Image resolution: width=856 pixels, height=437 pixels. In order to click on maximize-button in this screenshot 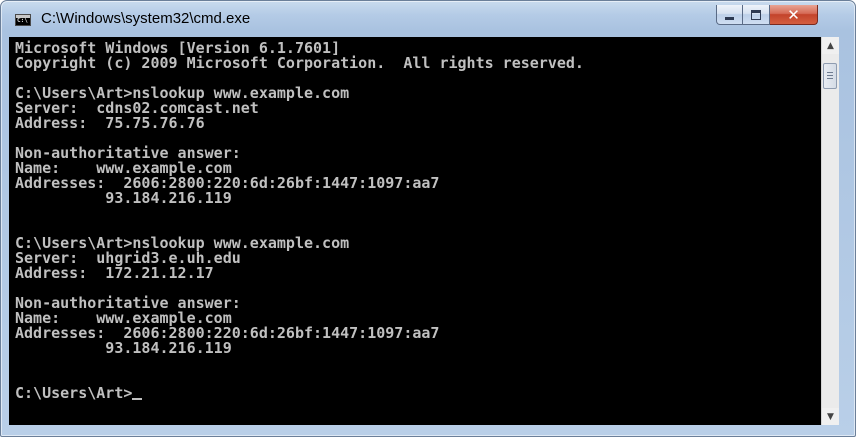, I will do `click(756, 15)`.